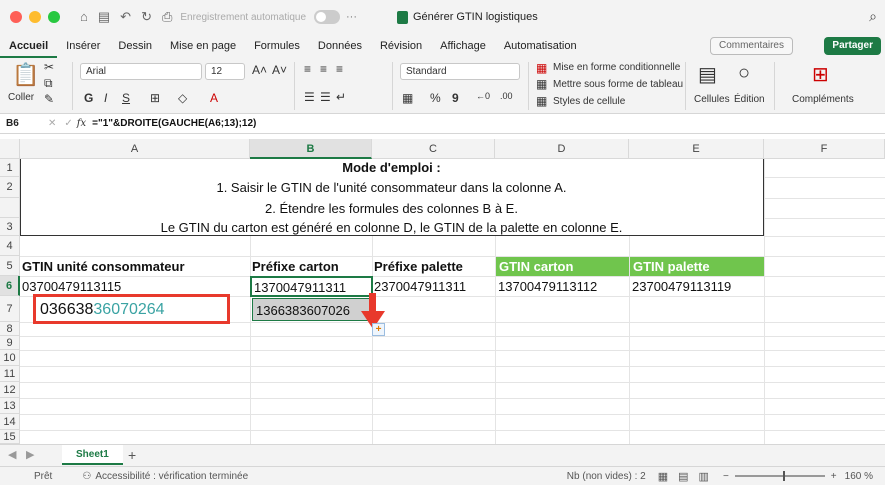  Describe the element at coordinates (10, 358) in the screenshot. I see `row-header-10: 10` at that location.